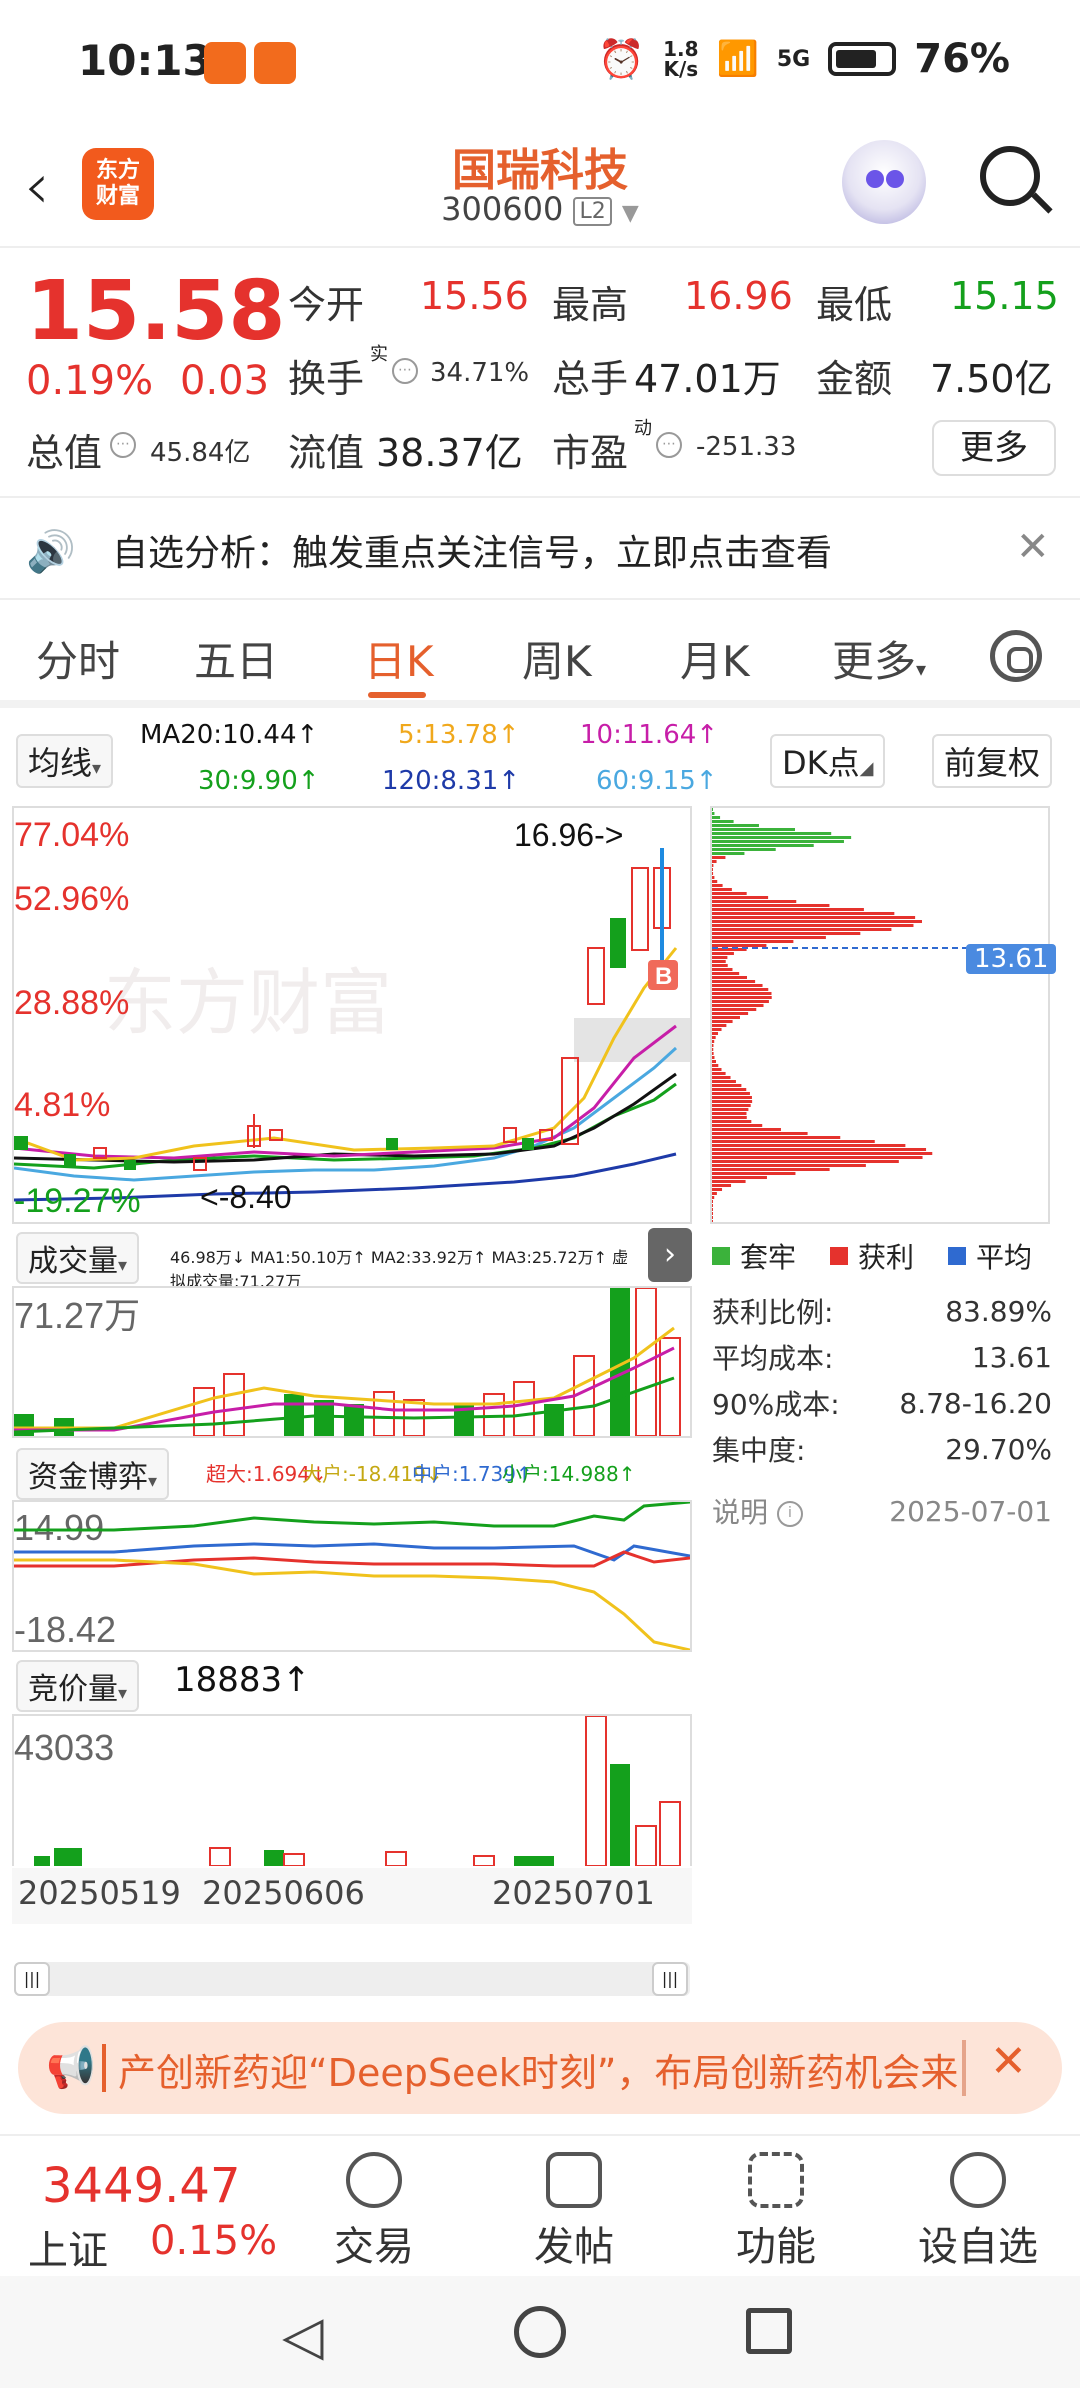  I want to click on auction-svg: 43033, so click(347, 1791).